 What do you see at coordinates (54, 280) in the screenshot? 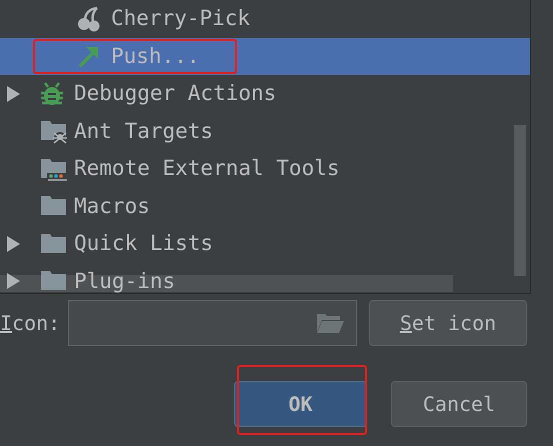
I see `folder-icon` at bounding box center [54, 280].